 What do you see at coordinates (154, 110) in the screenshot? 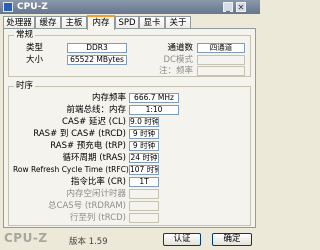
I see `timing-value: 1:10` at bounding box center [154, 110].